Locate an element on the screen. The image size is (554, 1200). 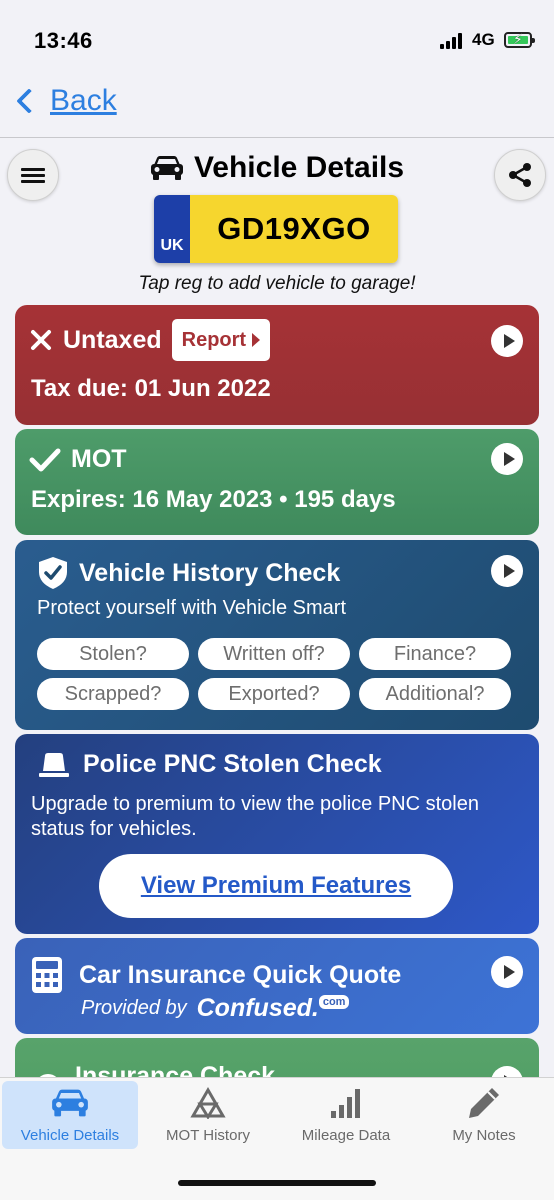
quote-title-row: Car Insurance Quick Quote is located at coordinates (216, 975).